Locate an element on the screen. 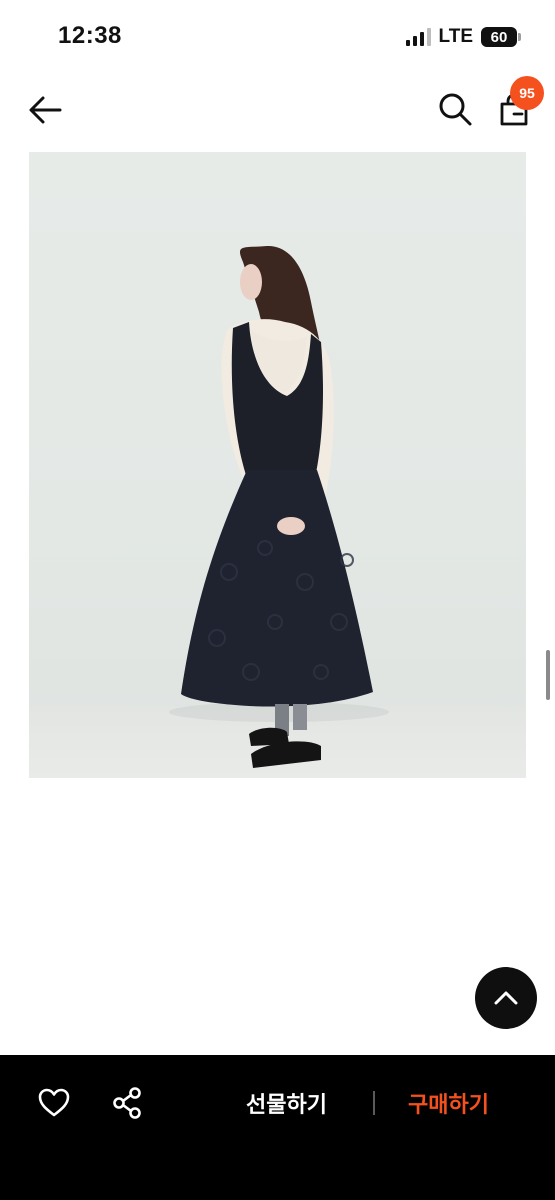 The height and width of the screenshot is (1200, 555). gift-button: 선물하기 is located at coordinates (286, 1103).